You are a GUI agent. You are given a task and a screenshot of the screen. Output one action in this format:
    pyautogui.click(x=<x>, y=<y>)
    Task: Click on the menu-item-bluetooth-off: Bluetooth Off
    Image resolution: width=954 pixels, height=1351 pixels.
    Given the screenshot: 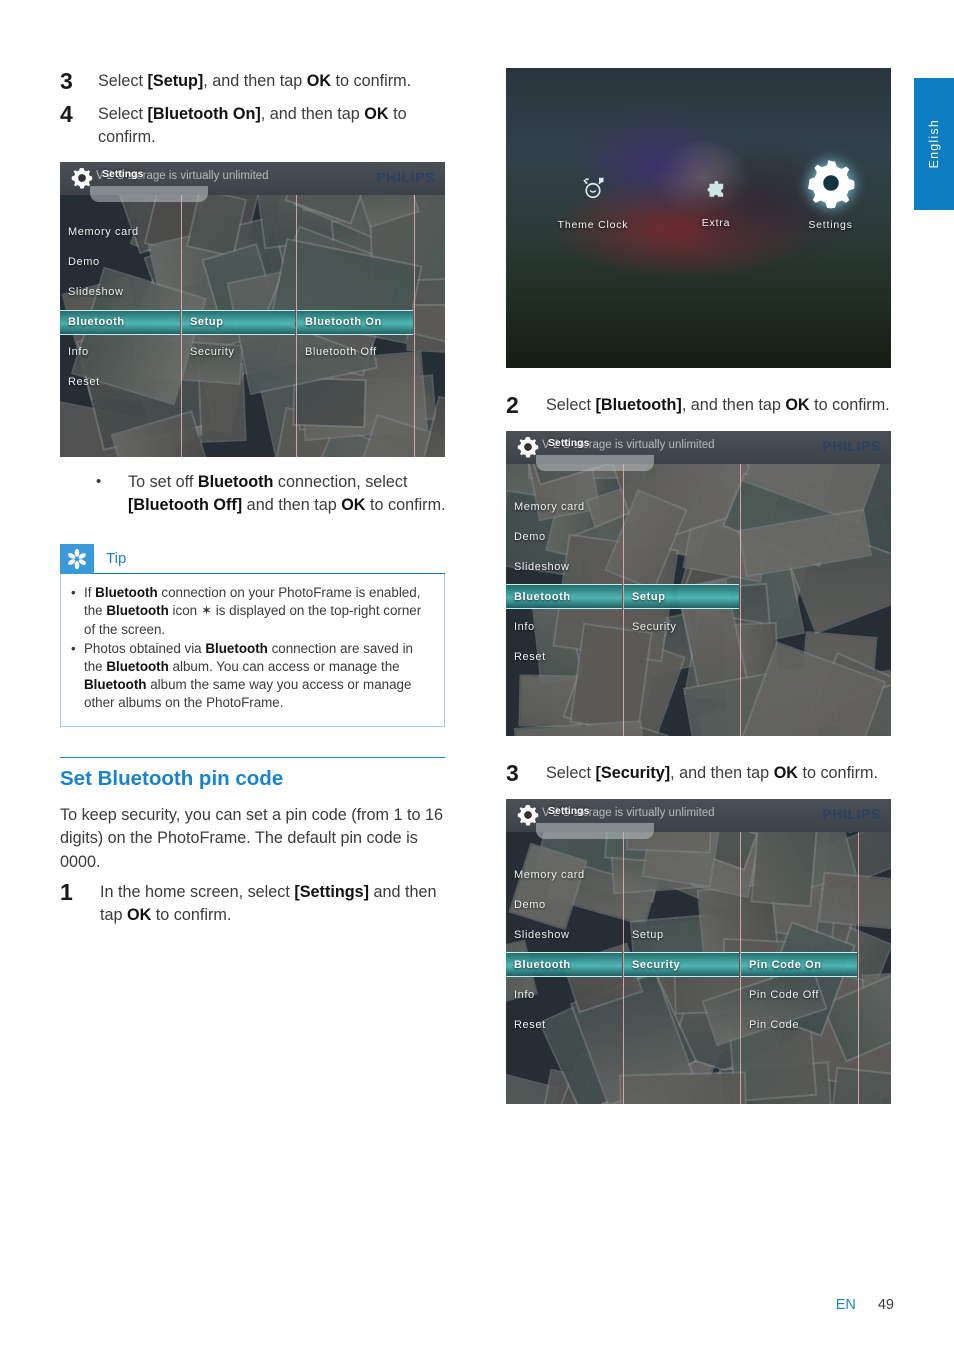 What is the action you would take?
    pyautogui.click(x=355, y=352)
    